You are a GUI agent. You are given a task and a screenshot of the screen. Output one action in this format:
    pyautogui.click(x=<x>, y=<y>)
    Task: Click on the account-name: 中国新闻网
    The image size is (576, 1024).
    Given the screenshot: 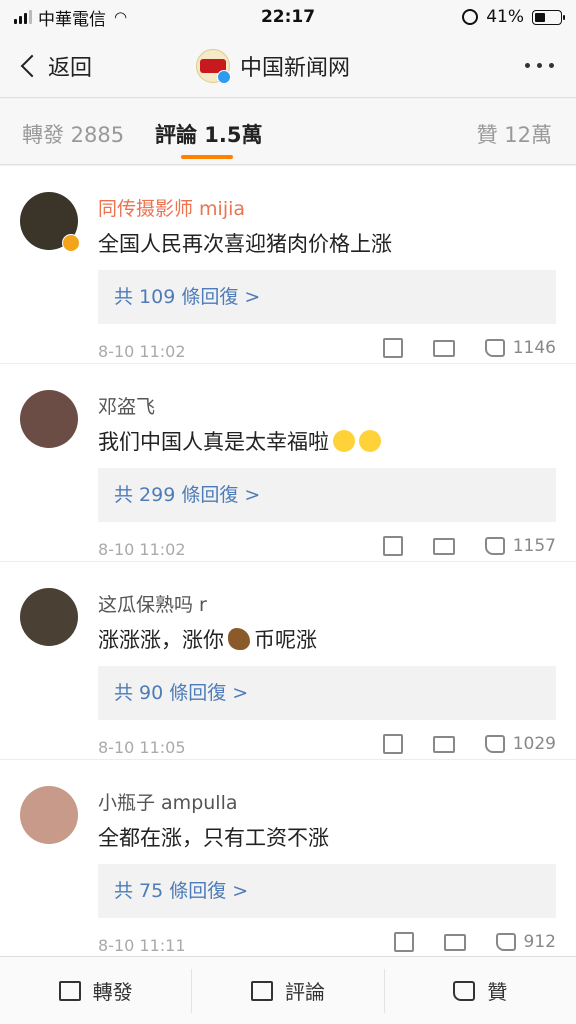 What is the action you would take?
    pyautogui.click(x=295, y=68)
    